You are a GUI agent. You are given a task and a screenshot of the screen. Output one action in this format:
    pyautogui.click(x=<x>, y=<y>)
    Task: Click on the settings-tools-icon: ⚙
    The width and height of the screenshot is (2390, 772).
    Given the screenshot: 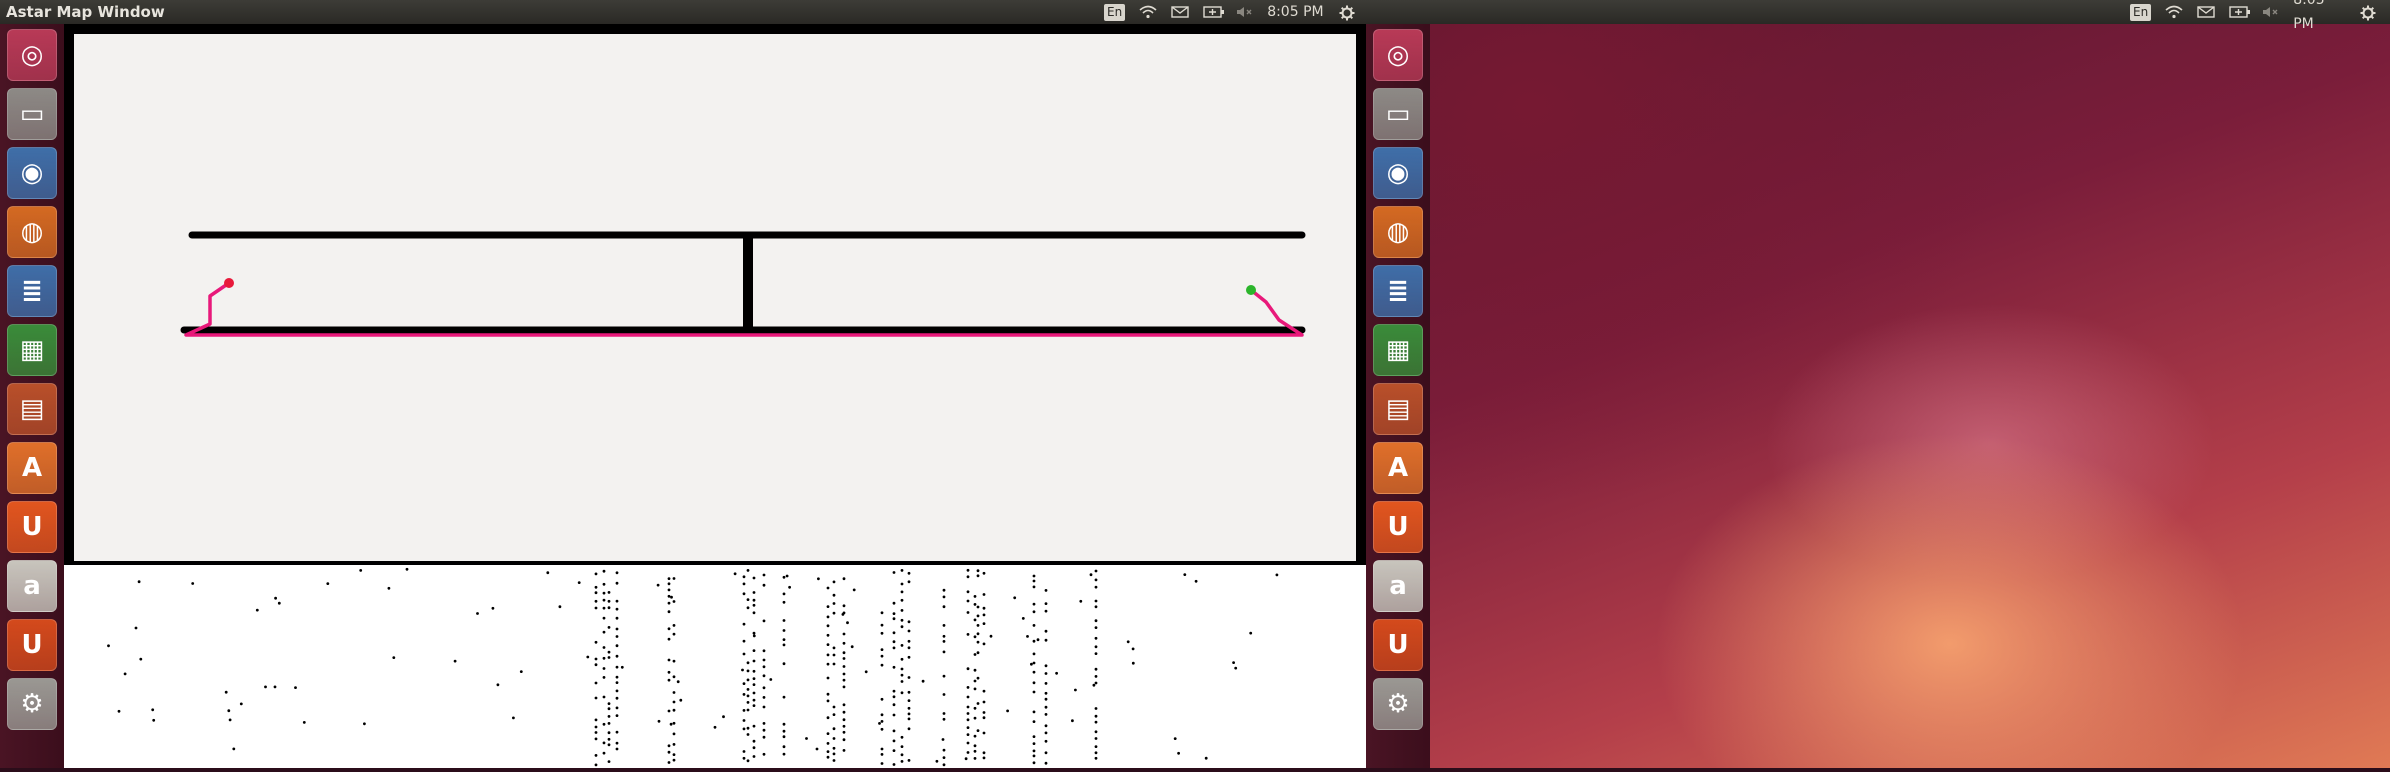 What is the action you would take?
    pyautogui.click(x=1398, y=704)
    